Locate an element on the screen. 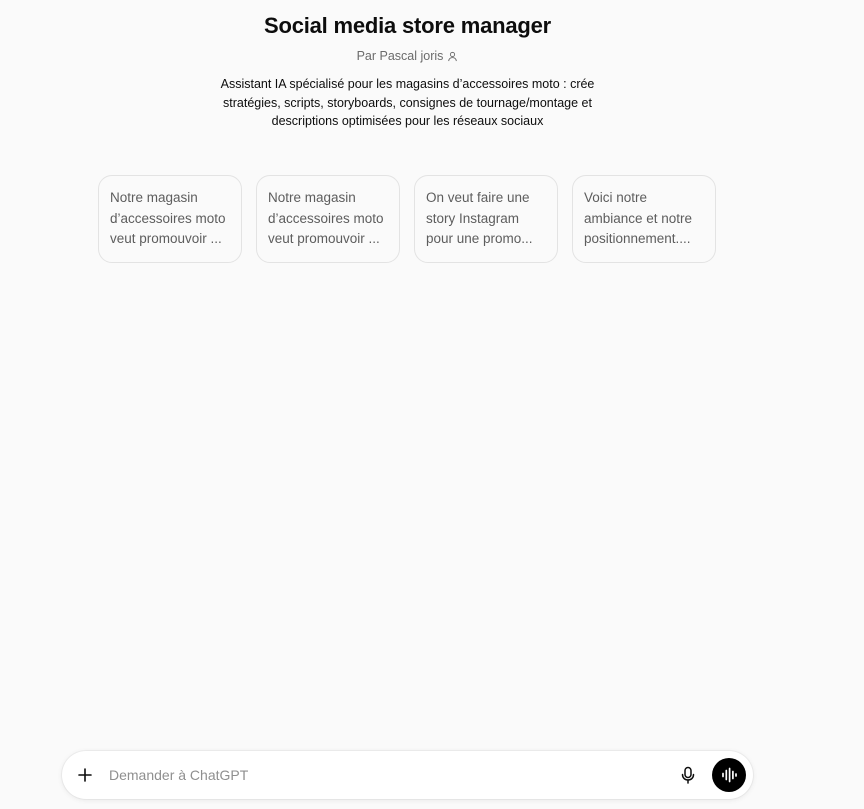 The image size is (864, 809). gpt-title: Social media store manager is located at coordinates (407, 25).